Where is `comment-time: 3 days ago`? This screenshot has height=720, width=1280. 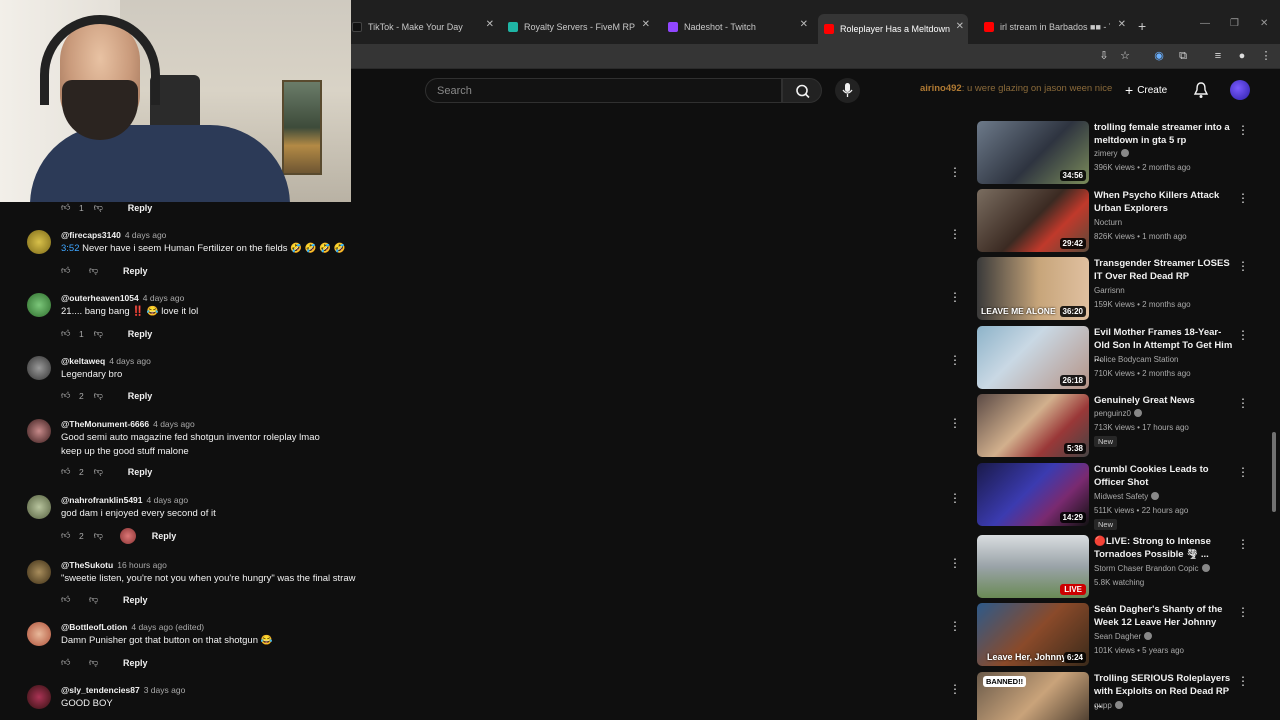 comment-time: 3 days ago is located at coordinates (165, 690).